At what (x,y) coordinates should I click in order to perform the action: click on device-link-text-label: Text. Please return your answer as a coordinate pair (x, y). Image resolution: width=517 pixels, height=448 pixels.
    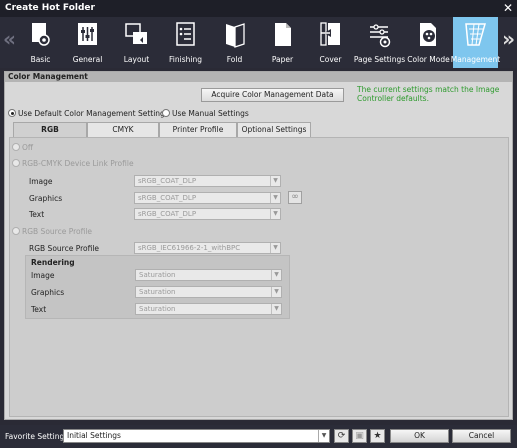
    Looking at the image, I should click on (37, 214).